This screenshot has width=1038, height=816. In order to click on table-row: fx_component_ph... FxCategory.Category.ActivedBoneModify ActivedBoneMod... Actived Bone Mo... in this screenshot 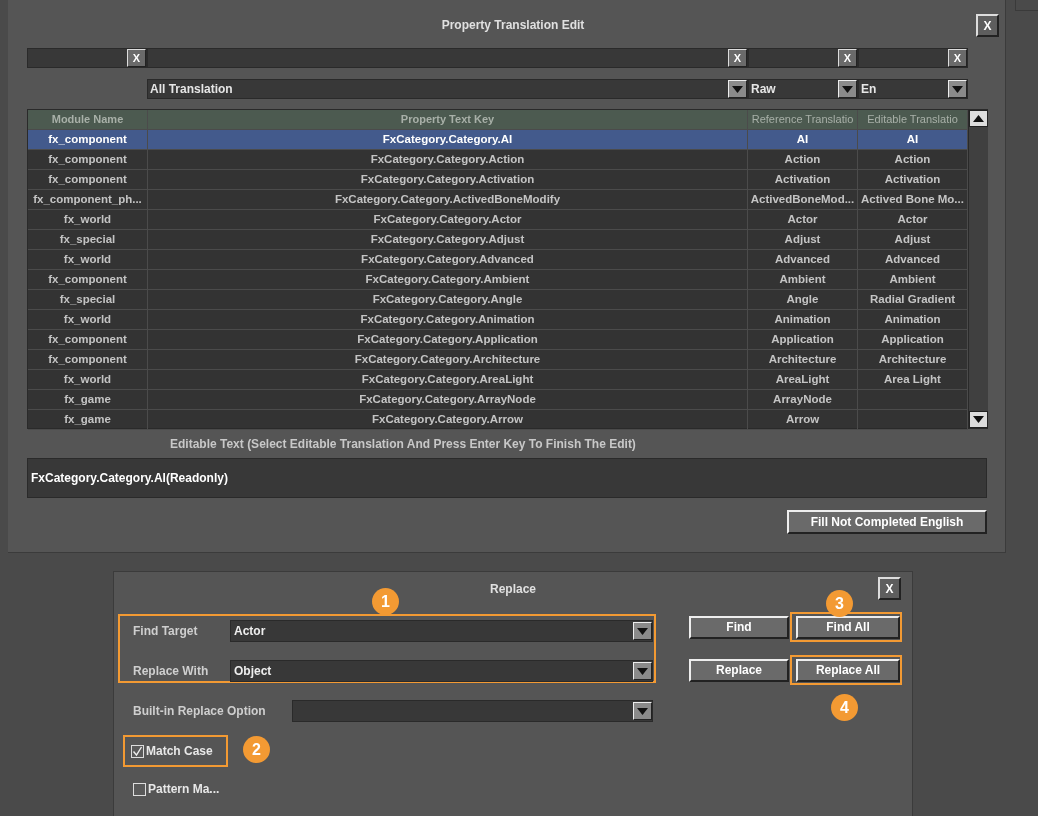, I will do `click(498, 200)`.